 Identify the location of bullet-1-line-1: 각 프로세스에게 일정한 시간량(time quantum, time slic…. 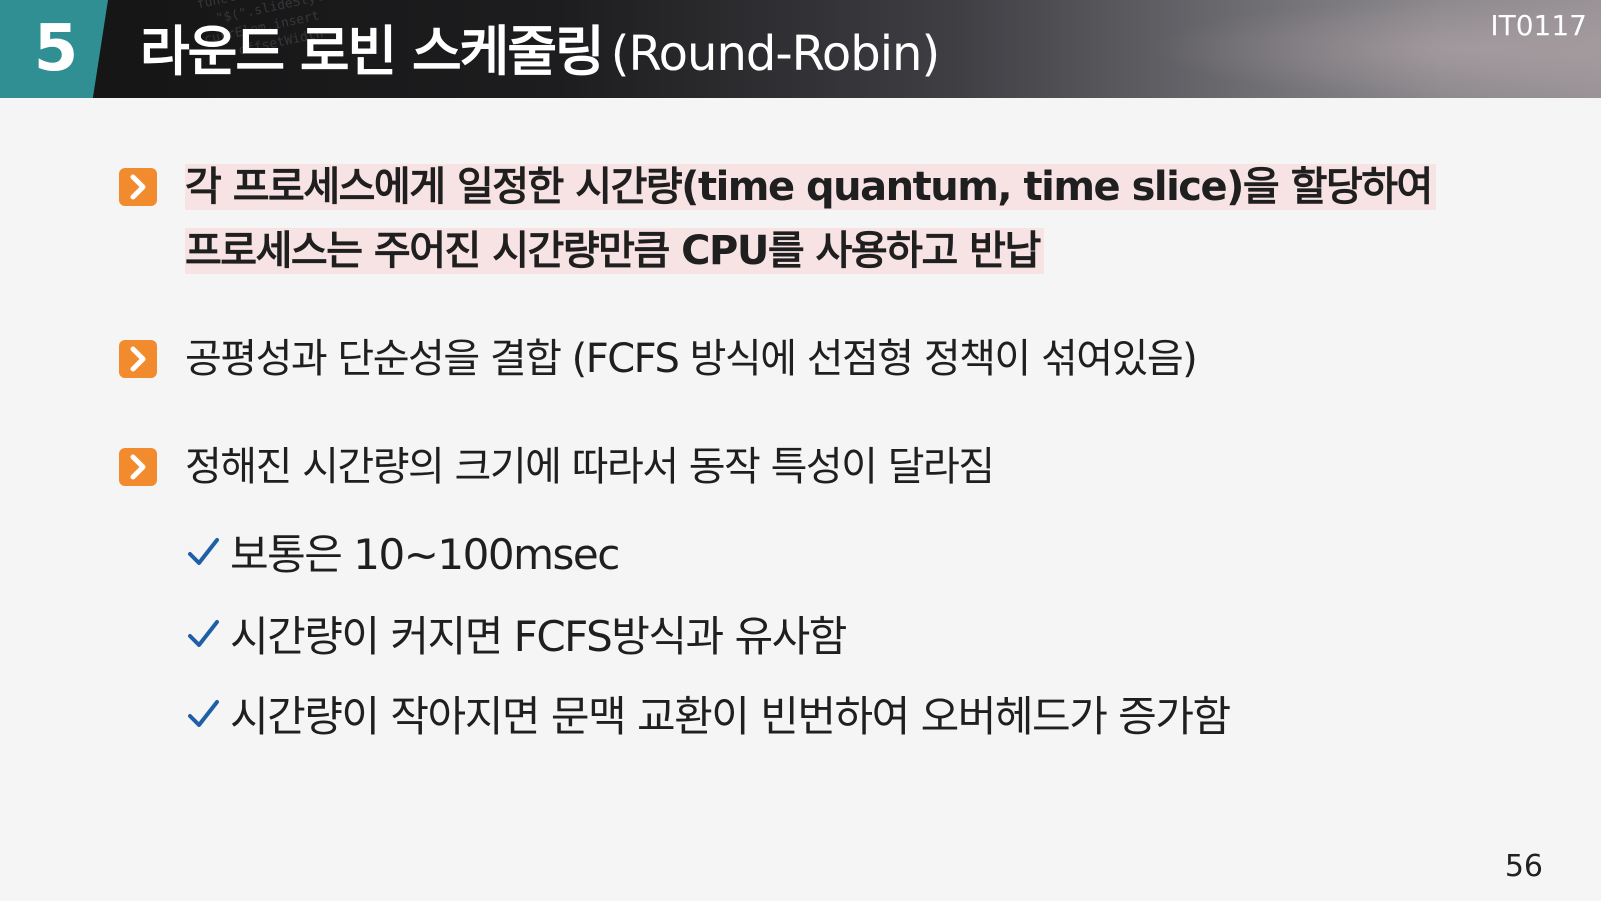
(810, 187).